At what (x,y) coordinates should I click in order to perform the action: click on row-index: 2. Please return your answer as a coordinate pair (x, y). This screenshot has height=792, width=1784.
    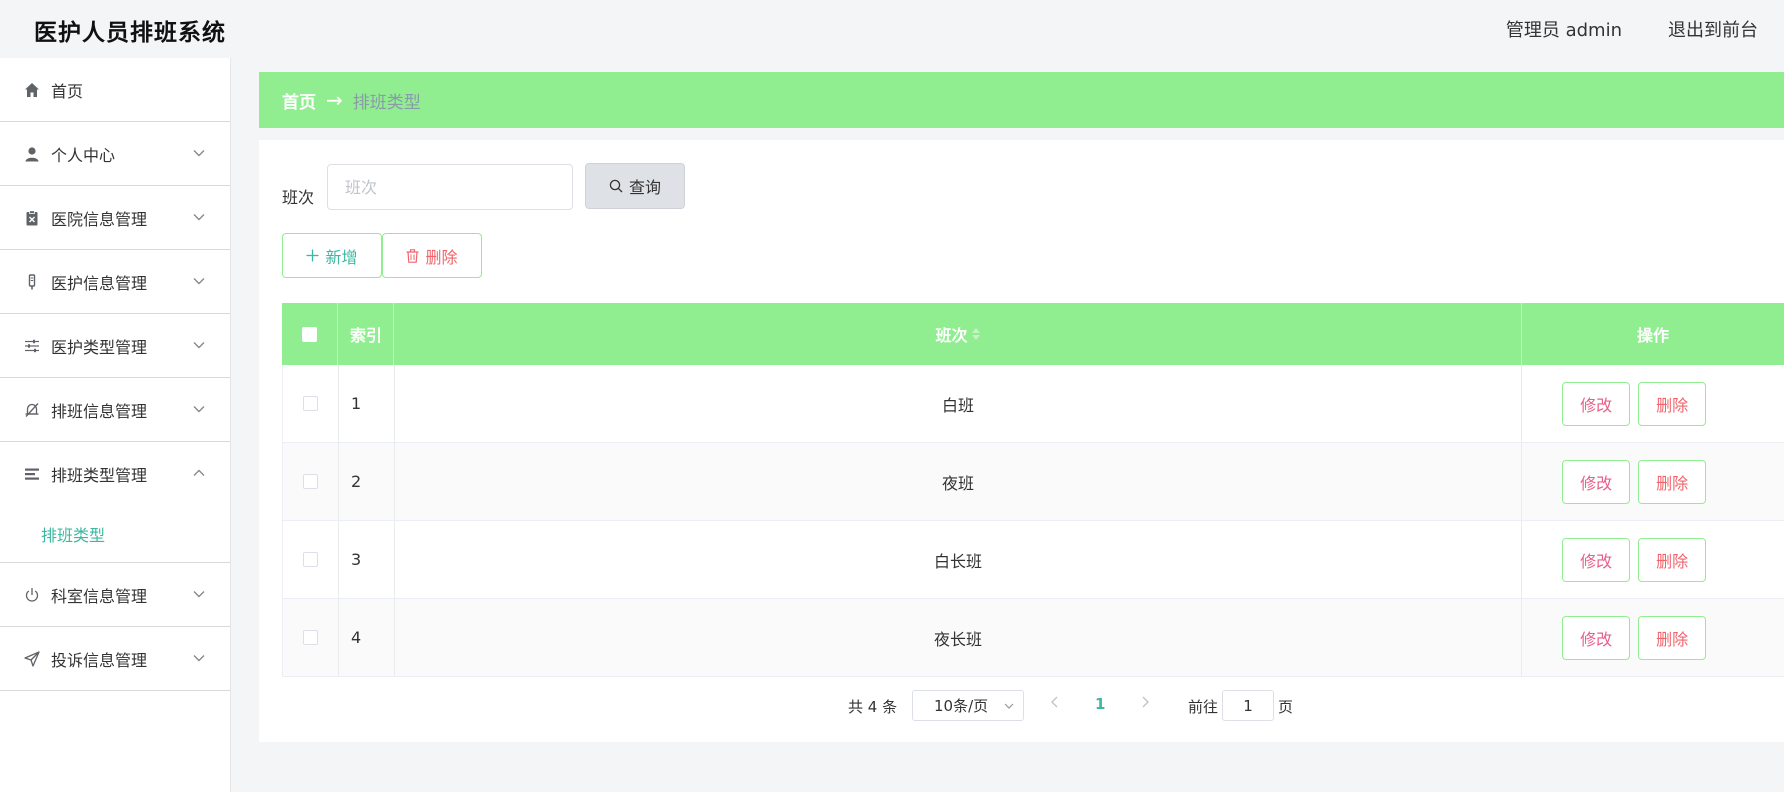
    Looking at the image, I should click on (367, 481).